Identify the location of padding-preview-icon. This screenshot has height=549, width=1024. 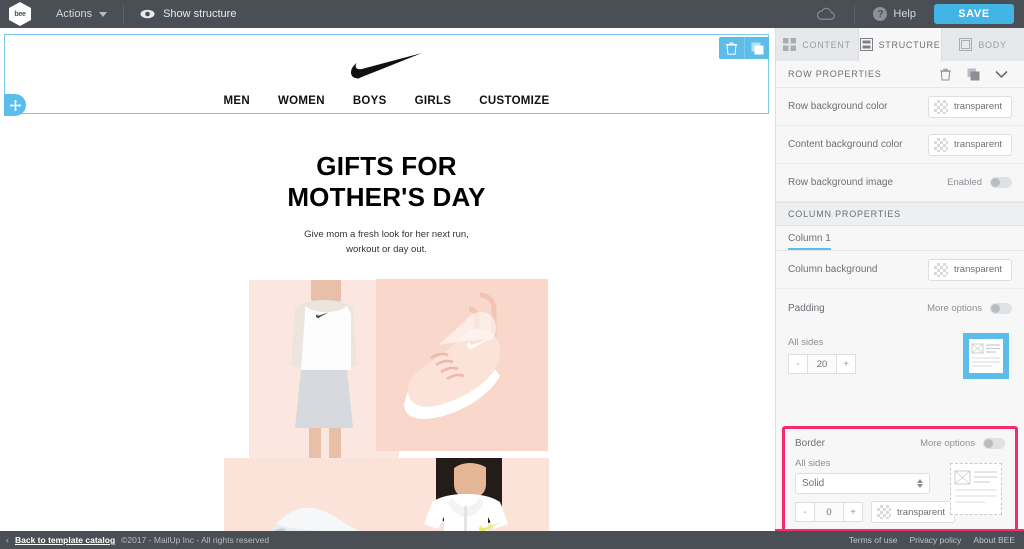
(986, 356).